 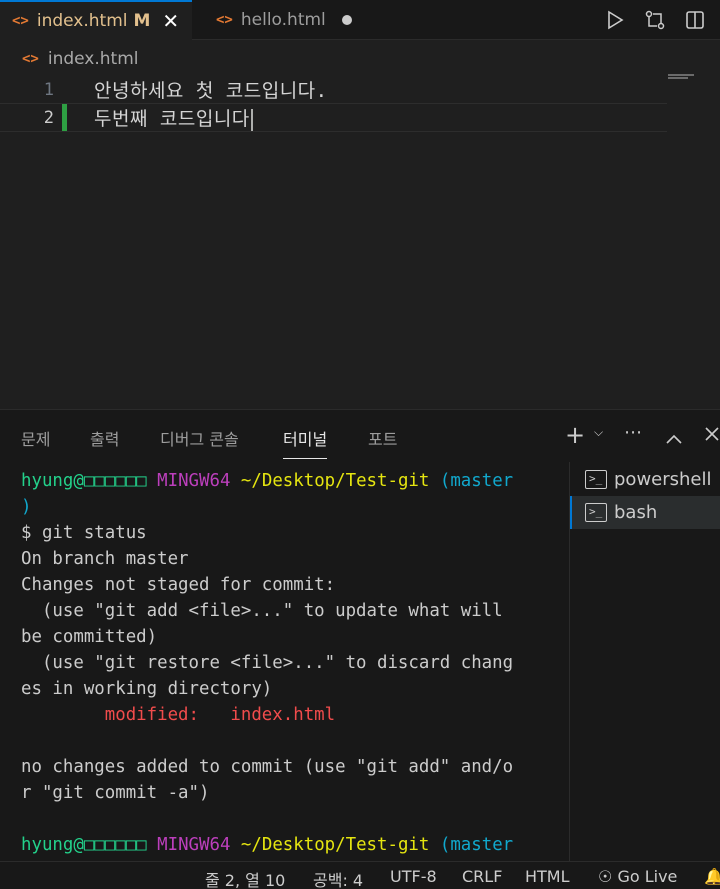 I want to click on line-number: 2, so click(x=48, y=117).